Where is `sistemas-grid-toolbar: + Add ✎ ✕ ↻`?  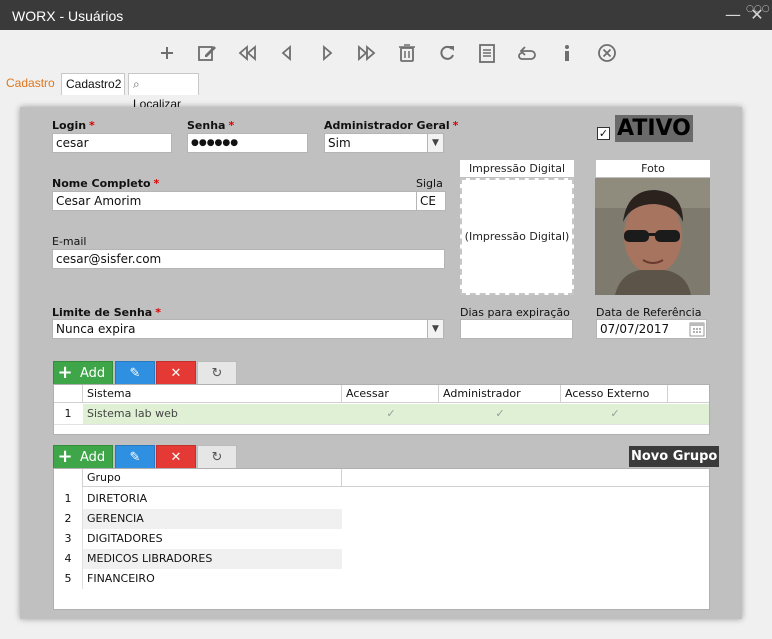 sistemas-grid-toolbar: + Add ✎ ✕ ↻ is located at coordinates (159, 373).